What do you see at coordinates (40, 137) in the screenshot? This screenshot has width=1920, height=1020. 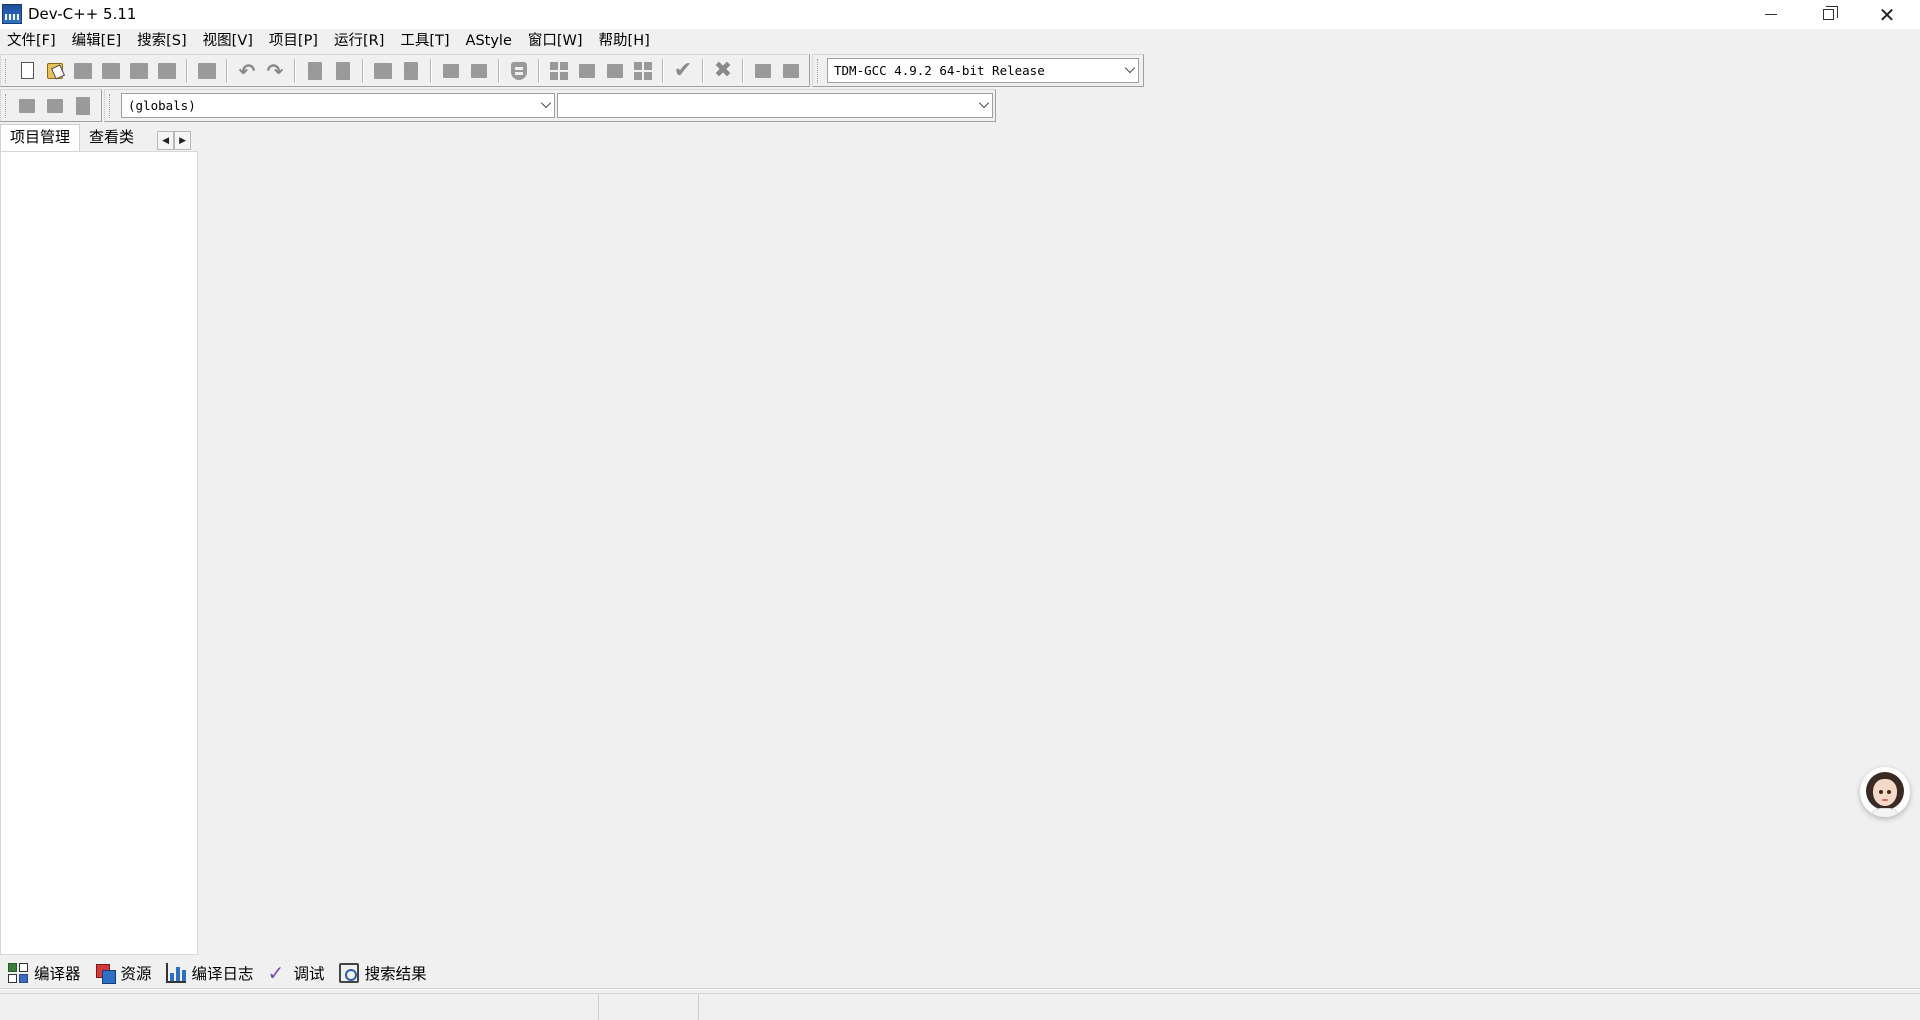 I see `tab-project-manager: 项目管理` at bounding box center [40, 137].